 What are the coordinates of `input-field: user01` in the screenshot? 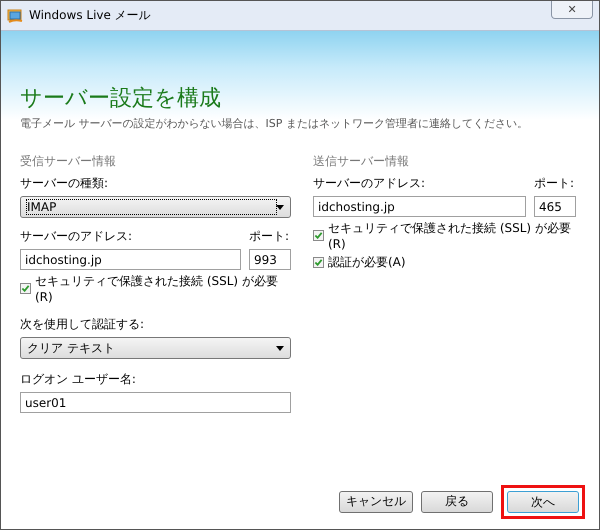 It's located at (155, 402).